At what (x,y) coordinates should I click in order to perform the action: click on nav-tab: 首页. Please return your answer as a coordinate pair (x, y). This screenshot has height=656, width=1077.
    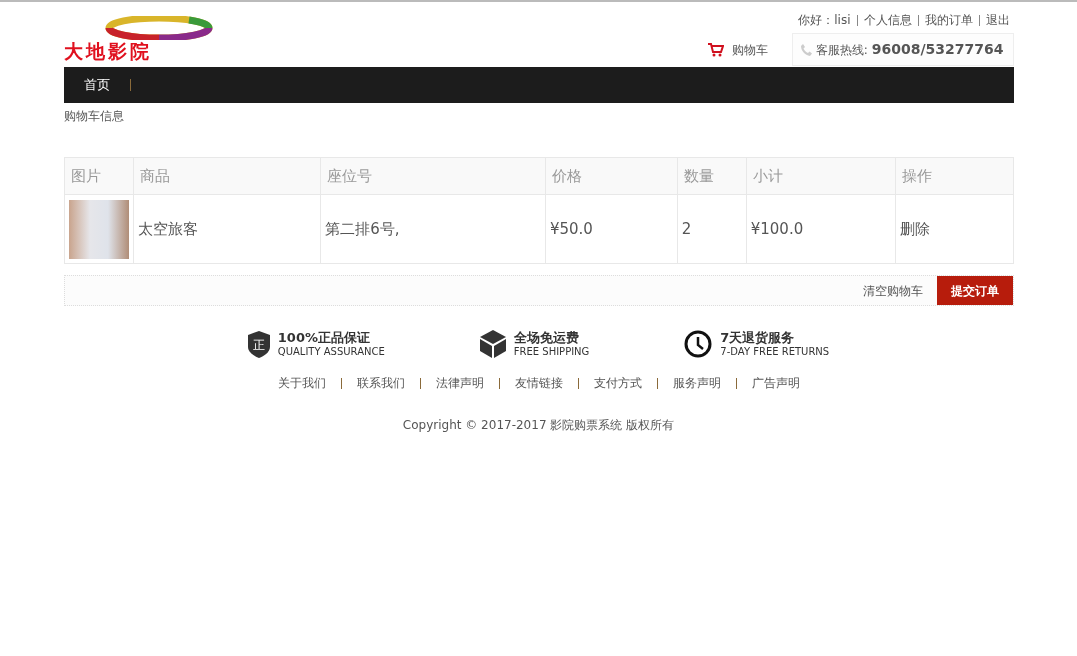
    Looking at the image, I should click on (96, 85).